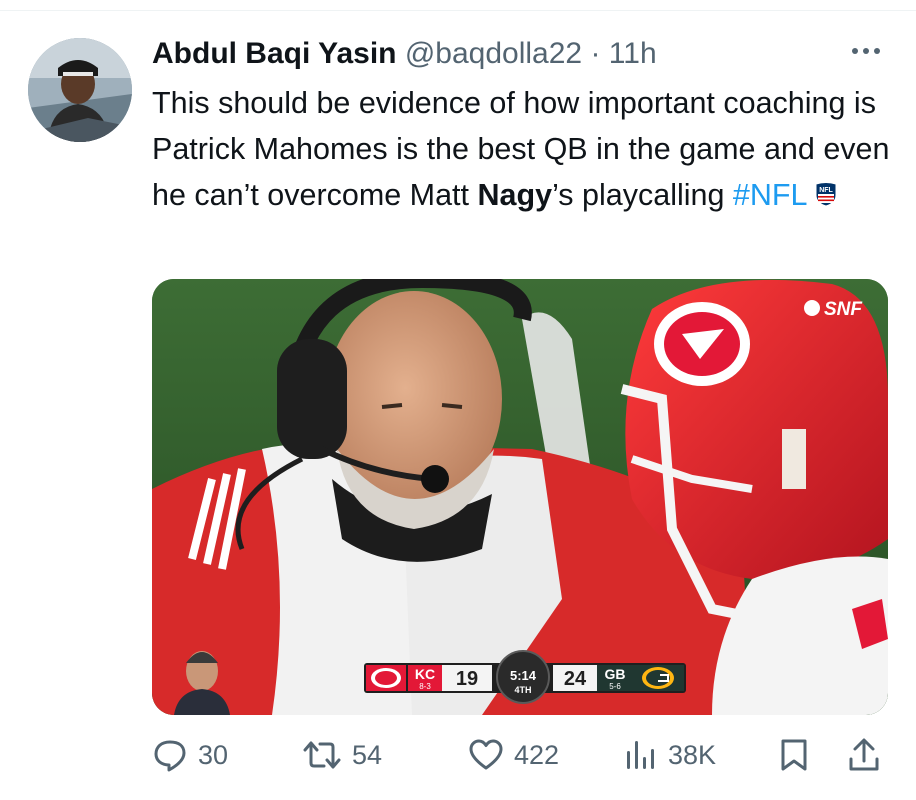 The image size is (916, 800). Describe the element at coordinates (826, 190) in the screenshot. I see `svg-text: NFL` at that location.